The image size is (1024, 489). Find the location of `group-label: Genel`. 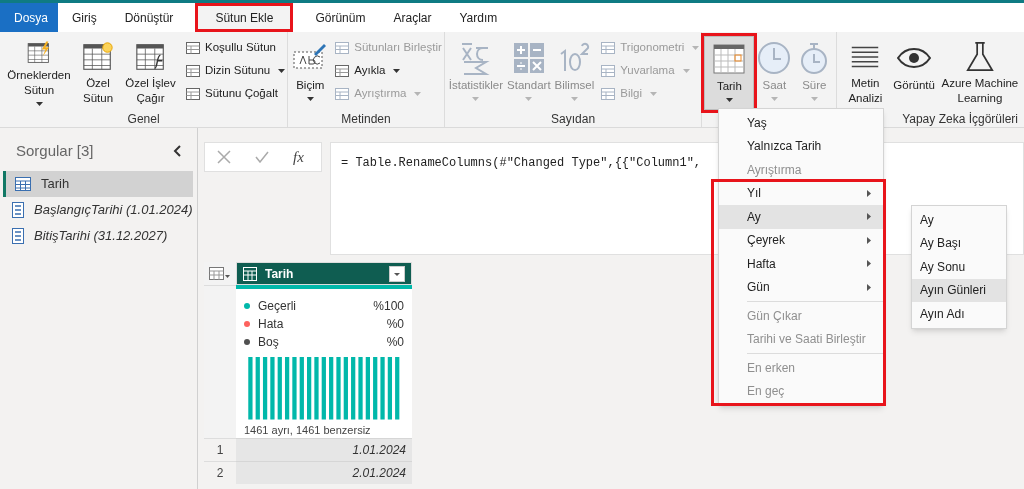

group-label: Genel is located at coordinates (143, 119).